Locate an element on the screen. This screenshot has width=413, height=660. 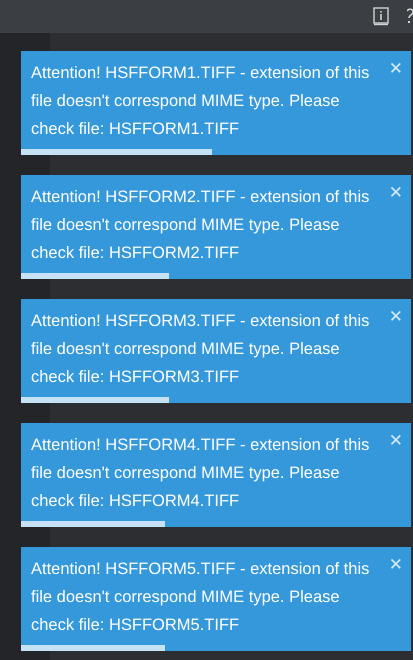
notification-message: Attention! HSFFORM2.TIFF - extension of this file doesn't correspond MIME type. Please check file: HSFFORM2.TIFF is located at coordinates (200, 225).